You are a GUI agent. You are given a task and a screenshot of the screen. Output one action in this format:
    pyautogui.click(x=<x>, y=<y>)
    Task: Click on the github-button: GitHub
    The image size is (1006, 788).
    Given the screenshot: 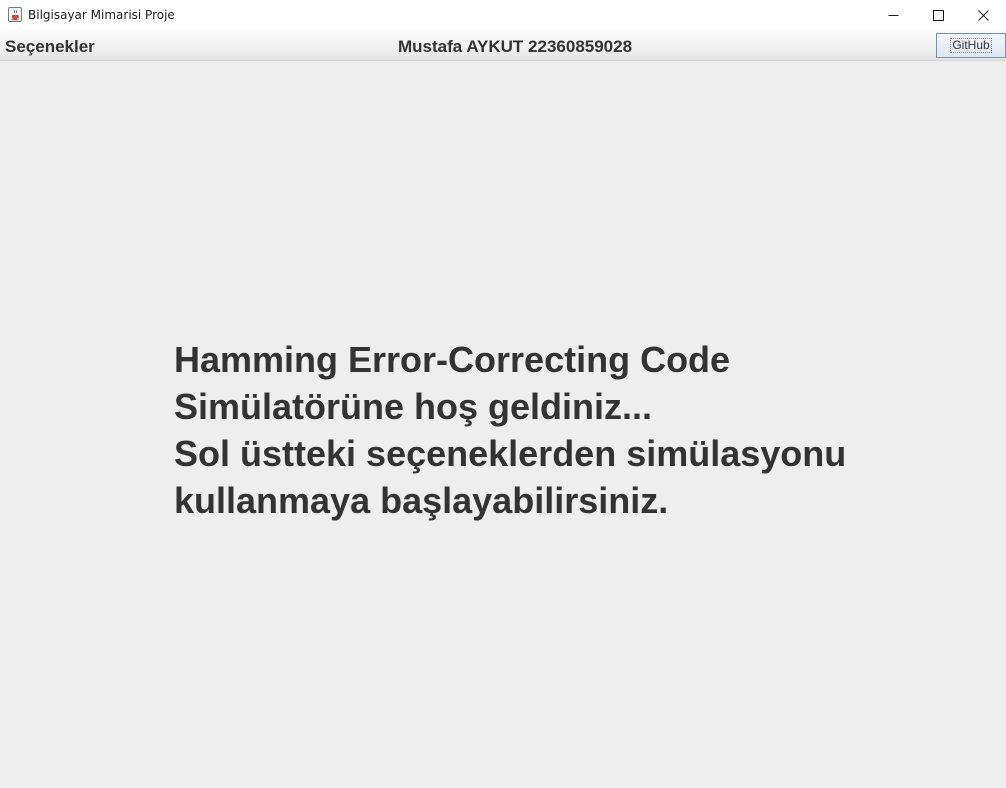 What is the action you would take?
    pyautogui.click(x=971, y=45)
    